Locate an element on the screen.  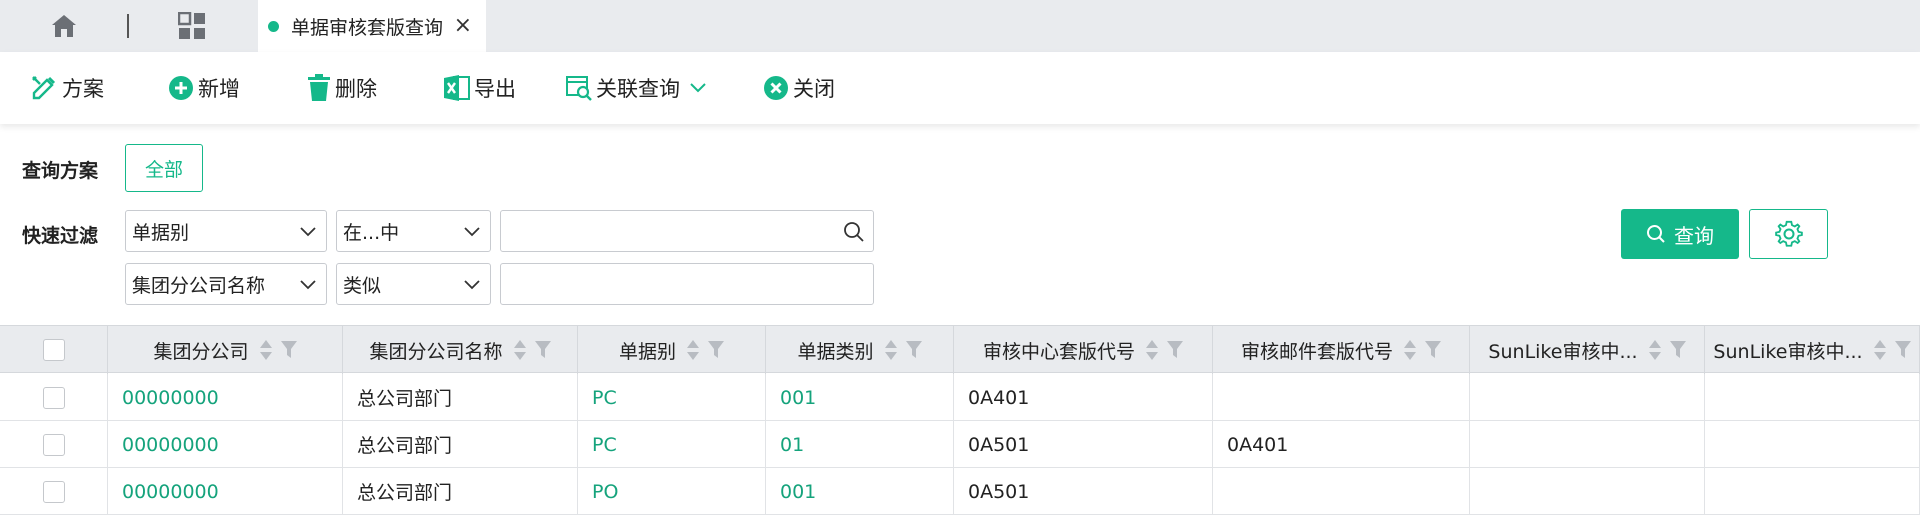
home-icon is located at coordinates (64, 26).